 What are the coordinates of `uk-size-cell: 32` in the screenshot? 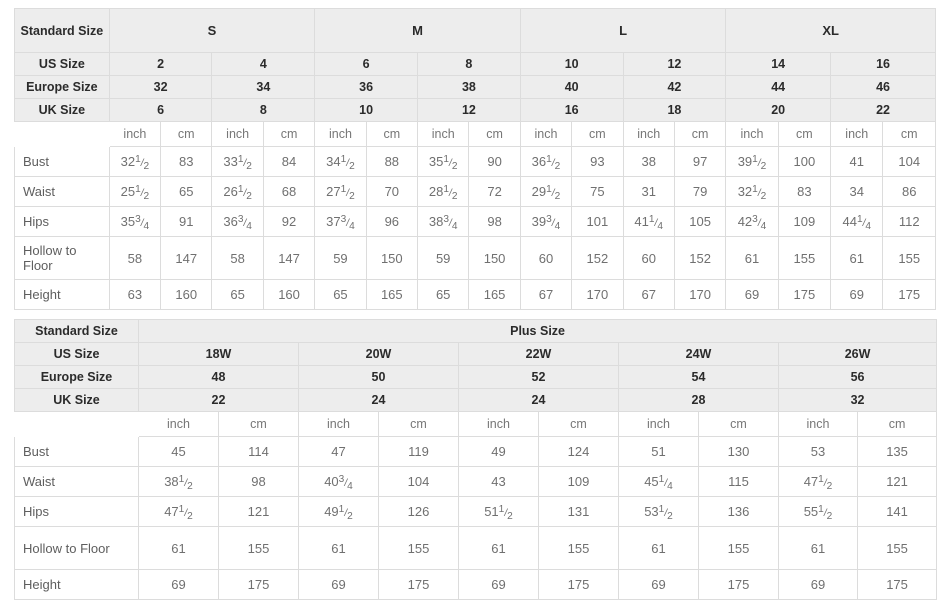 It's located at (857, 400).